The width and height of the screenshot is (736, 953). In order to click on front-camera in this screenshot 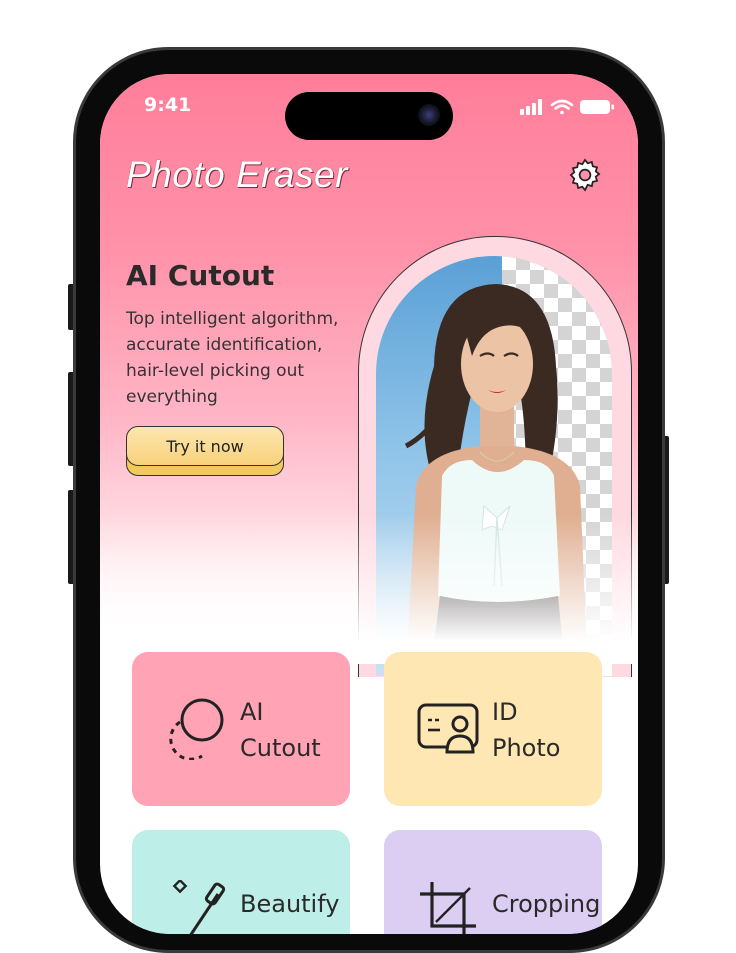, I will do `click(429, 115)`.